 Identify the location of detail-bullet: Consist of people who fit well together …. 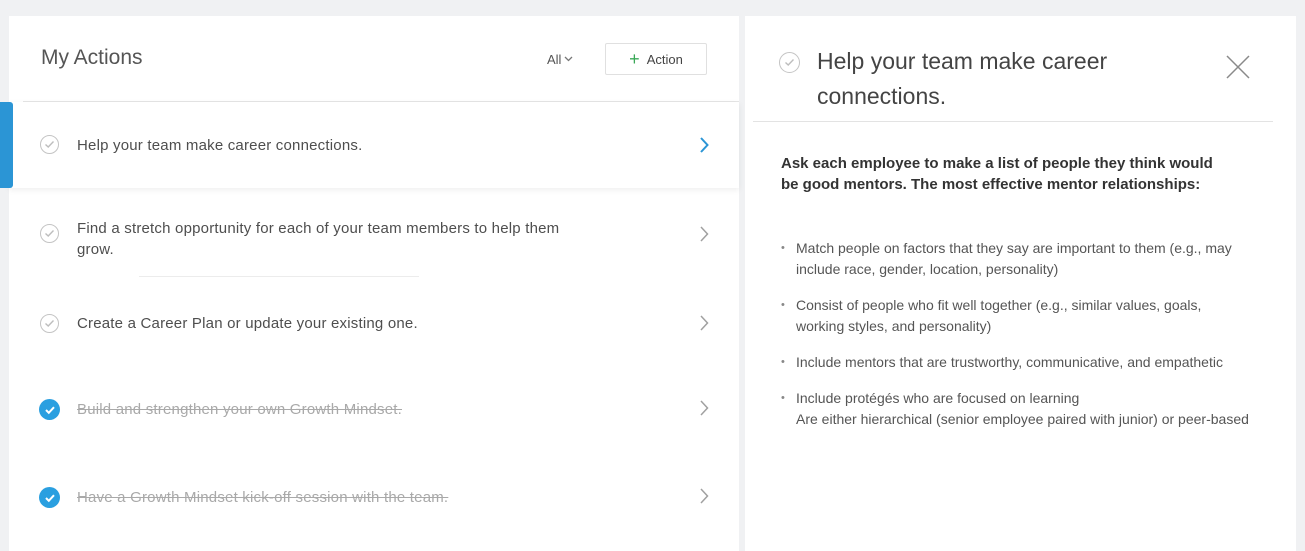
(1016, 316).